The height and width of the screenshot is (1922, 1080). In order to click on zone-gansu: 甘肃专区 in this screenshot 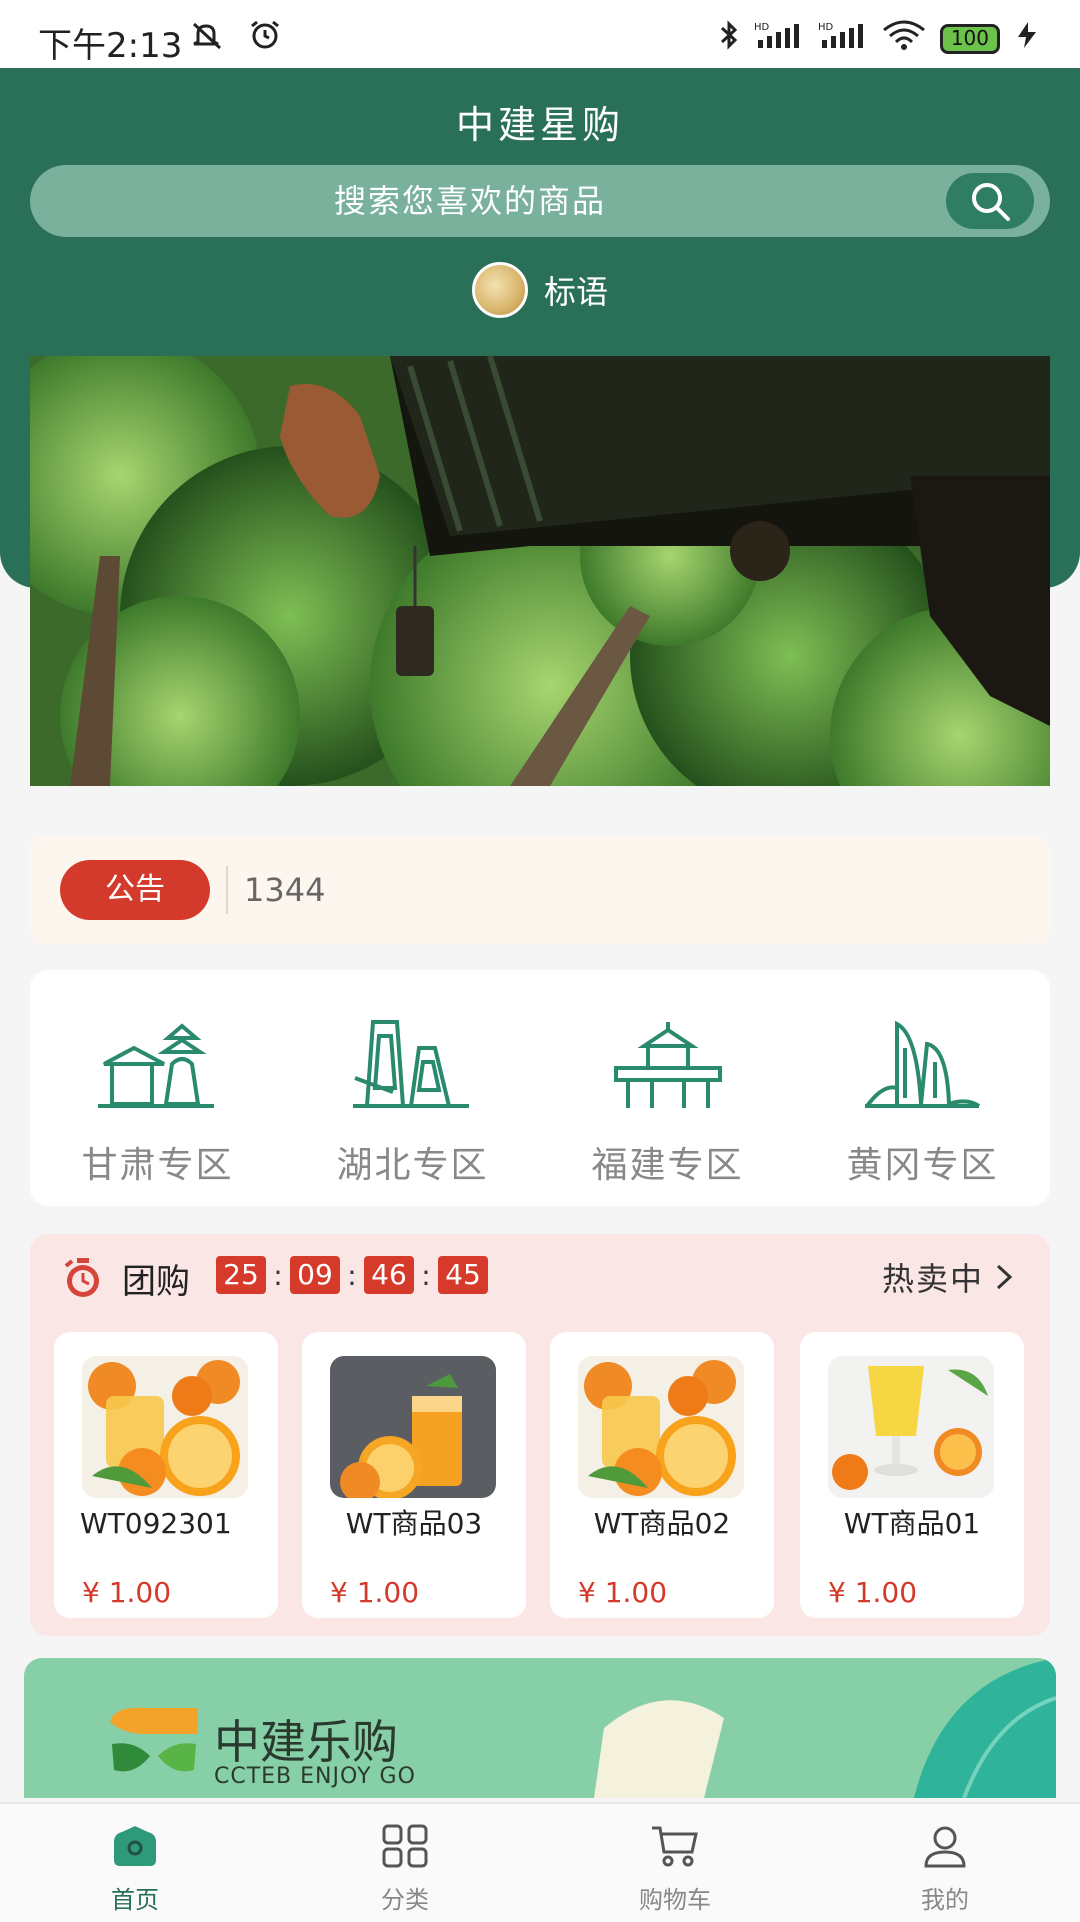, I will do `click(157, 1088)`.